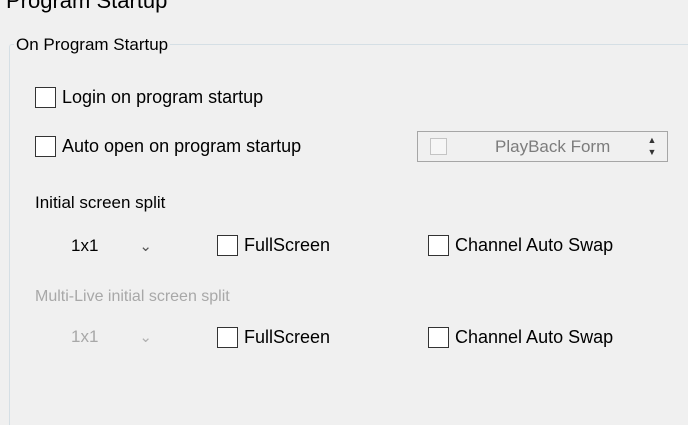 This screenshot has height=425, width=688. What do you see at coordinates (182, 146) in the screenshot?
I see `auto-open-label: Auto open on program startup` at bounding box center [182, 146].